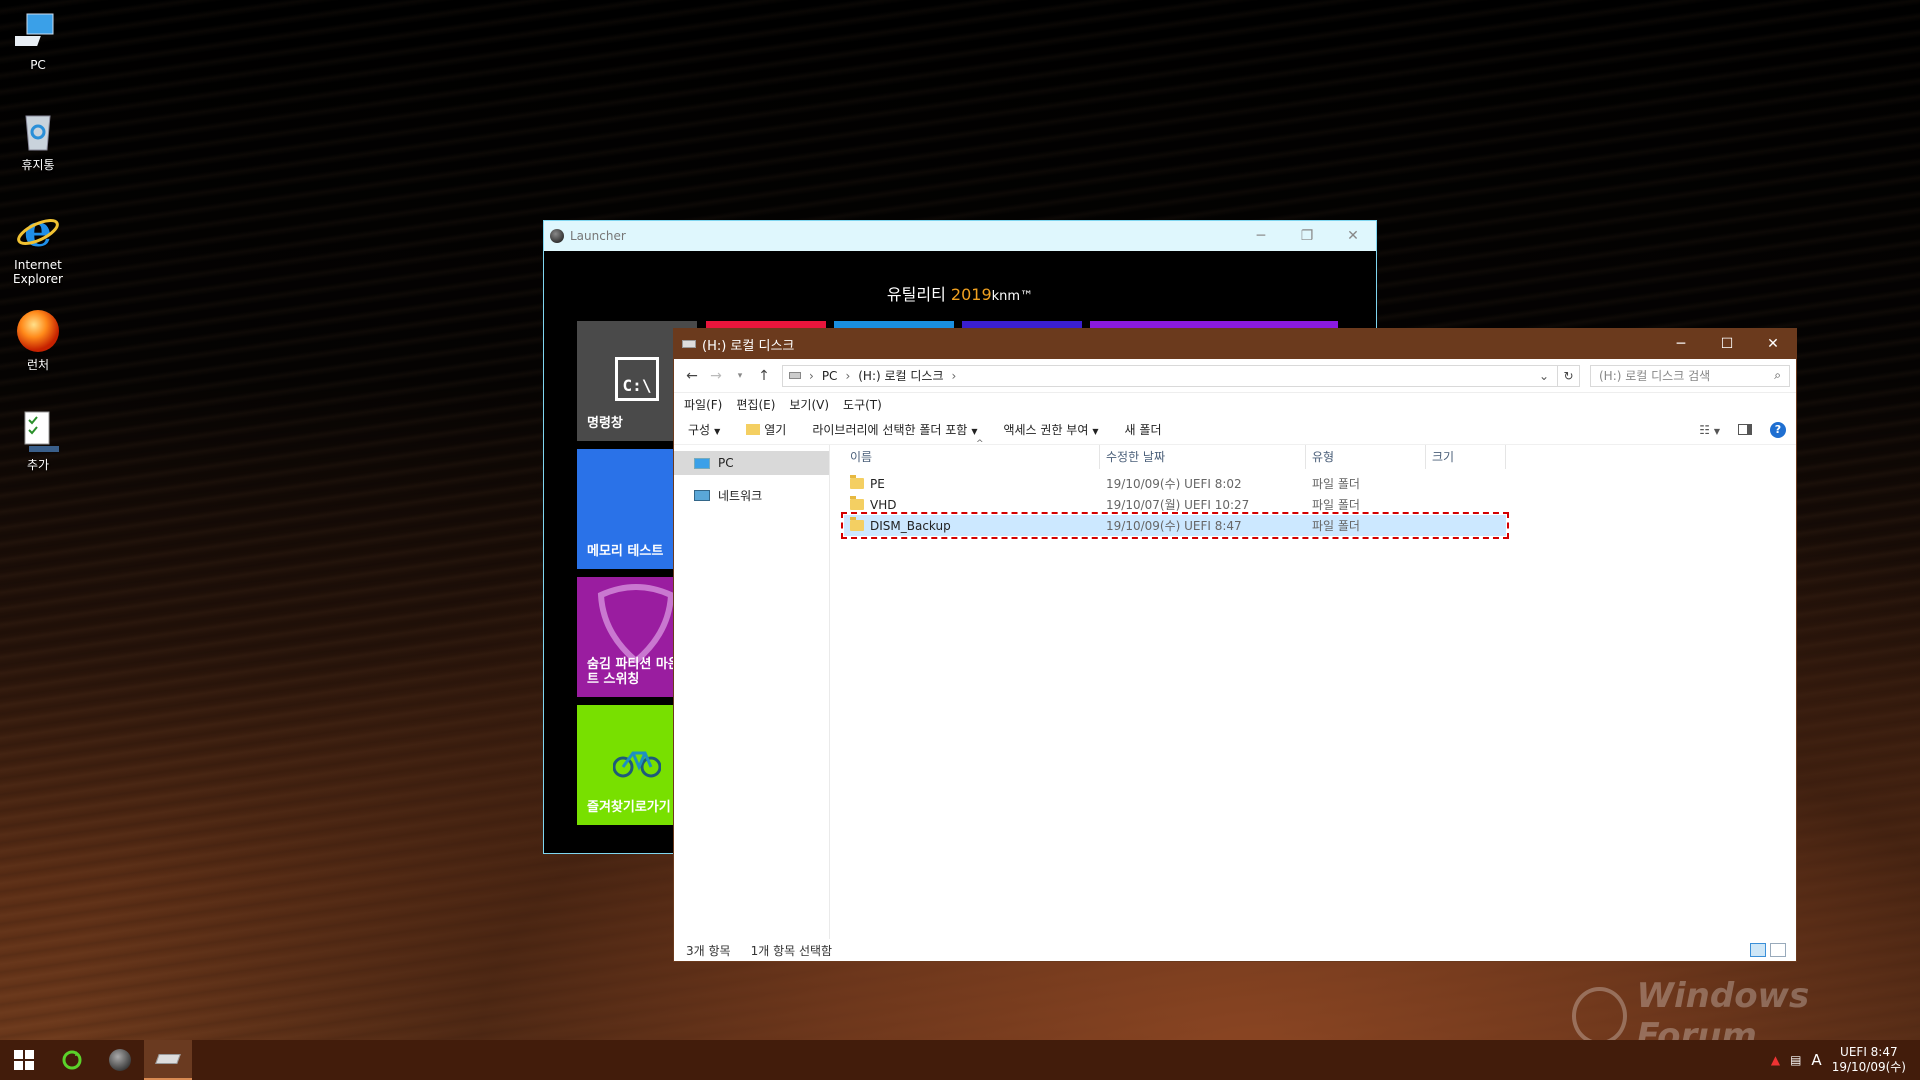 The width and height of the screenshot is (1920, 1080). Describe the element at coordinates (702, 495) in the screenshot. I see `network-icon` at that location.